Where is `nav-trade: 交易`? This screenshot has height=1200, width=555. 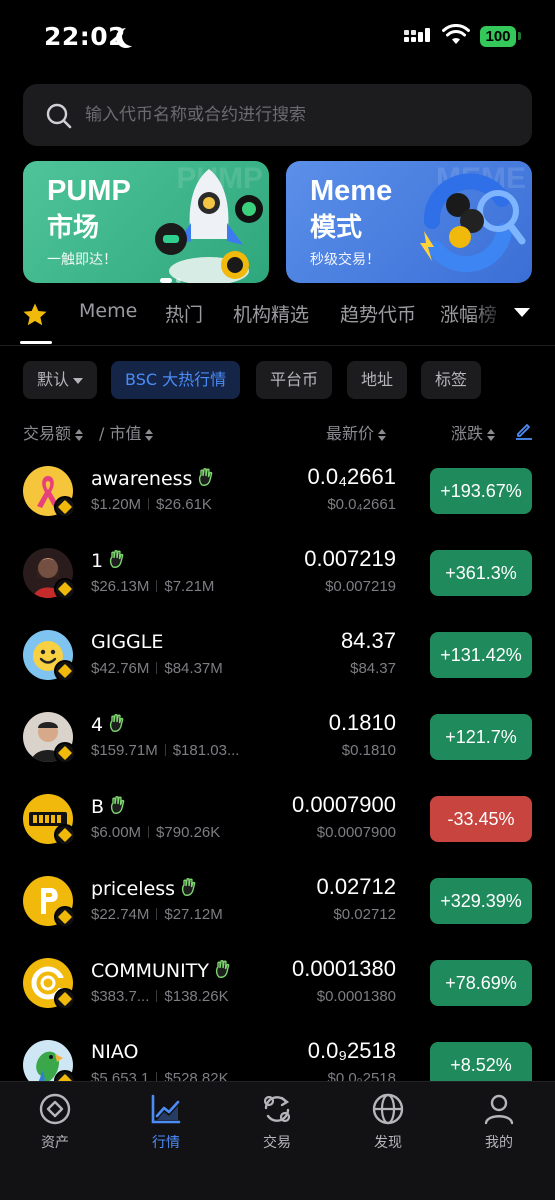
nav-trade: 交易 is located at coordinates (277, 1122).